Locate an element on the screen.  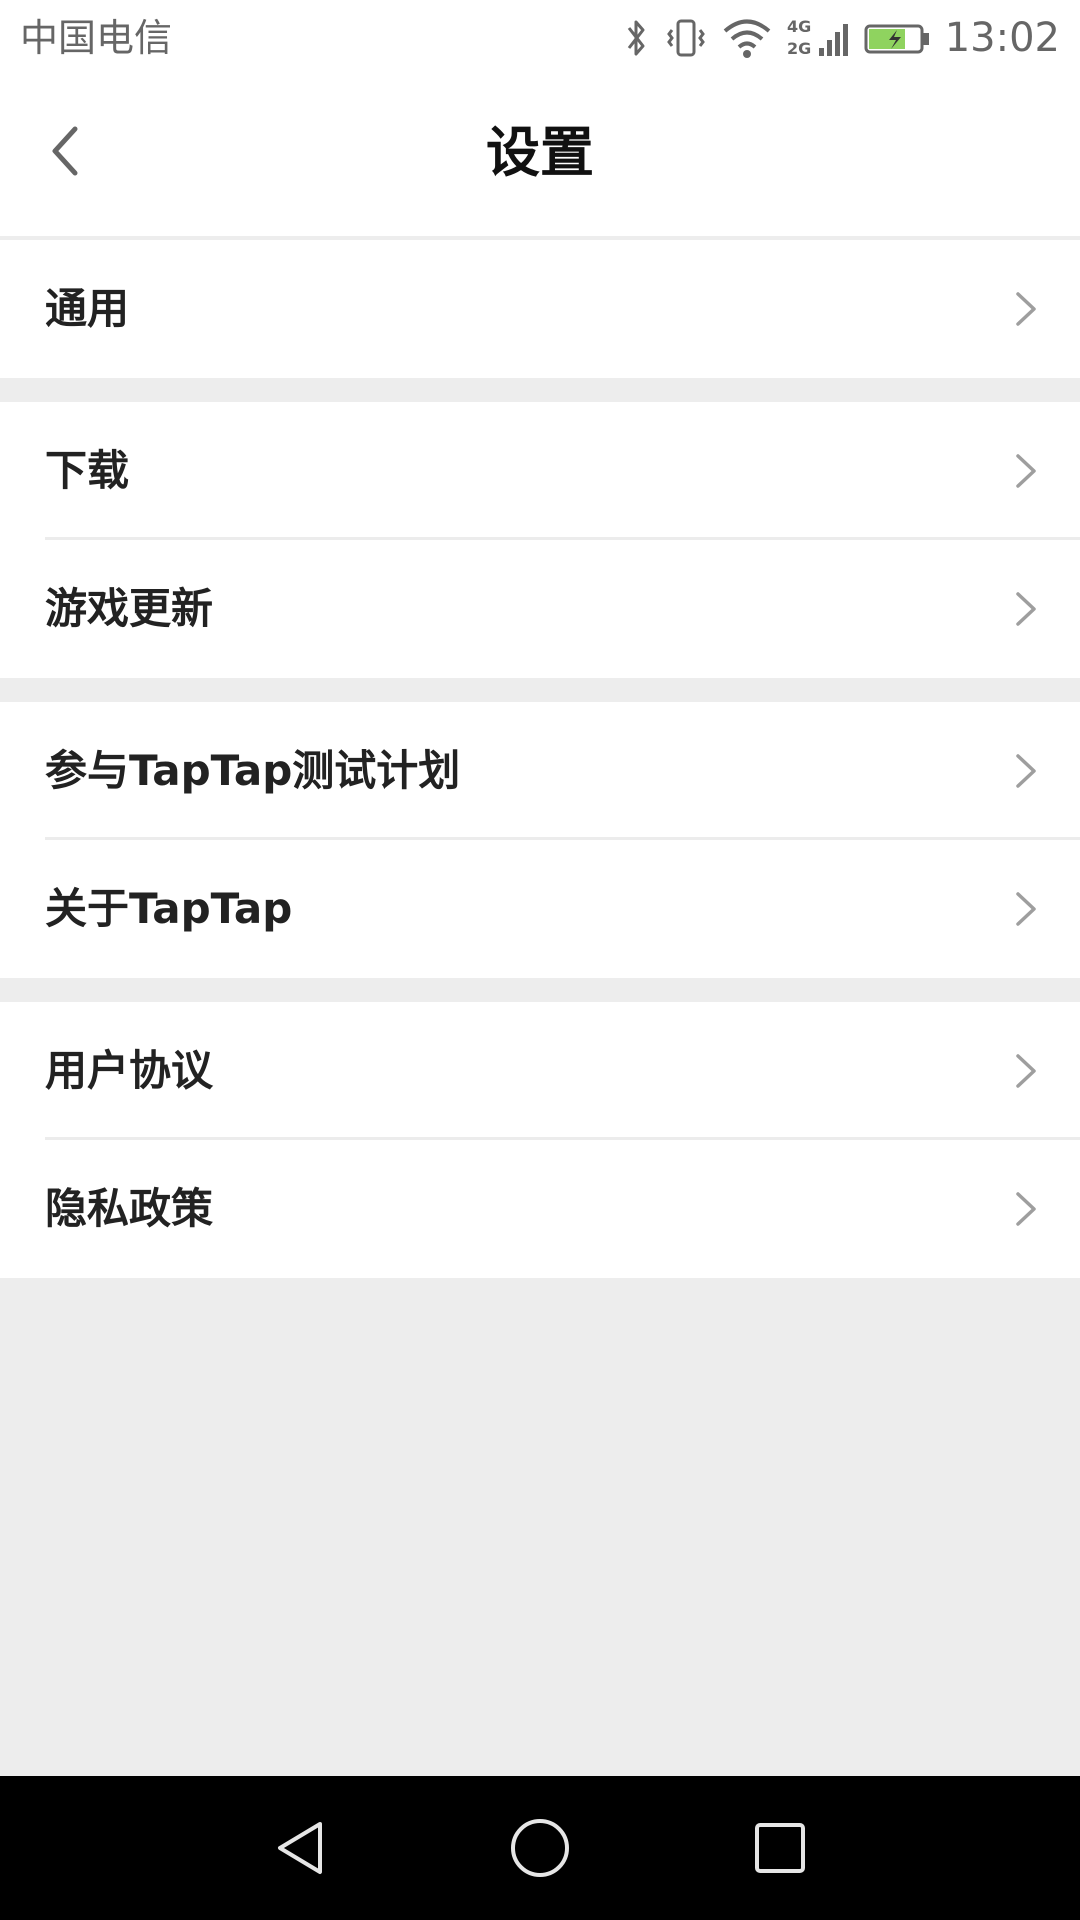
settings-item-general: 通用 is located at coordinates (540, 309).